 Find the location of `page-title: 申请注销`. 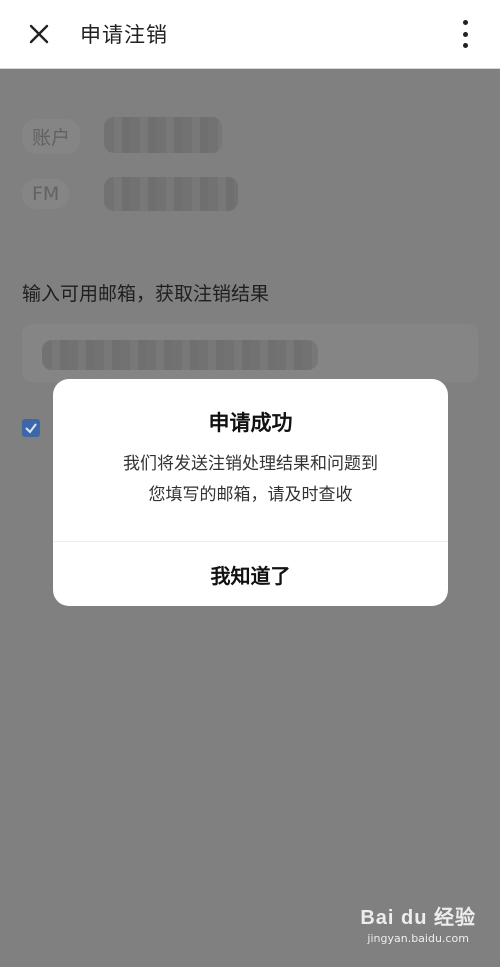

page-title: 申请注销 is located at coordinates (124, 35).